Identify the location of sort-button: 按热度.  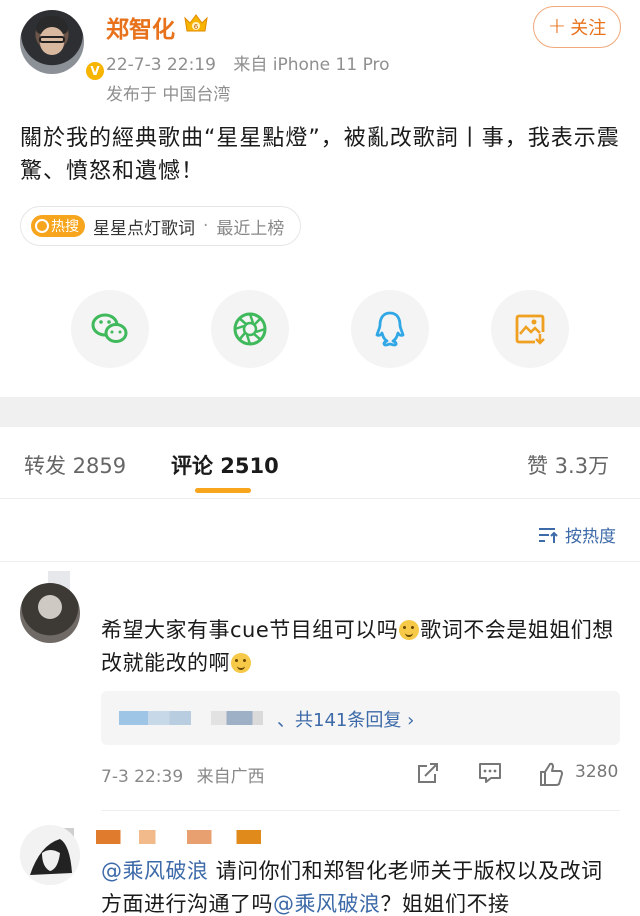
(576, 534).